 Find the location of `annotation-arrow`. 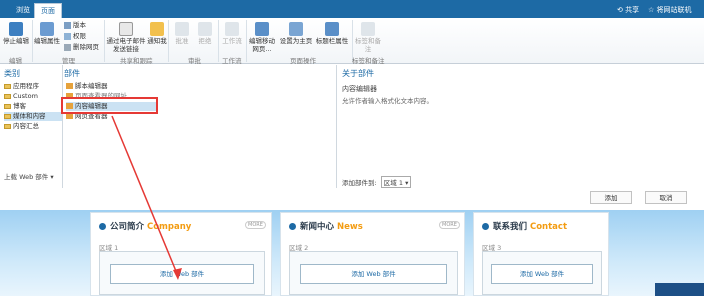

annotation-arrow is located at coordinates (146, 197).